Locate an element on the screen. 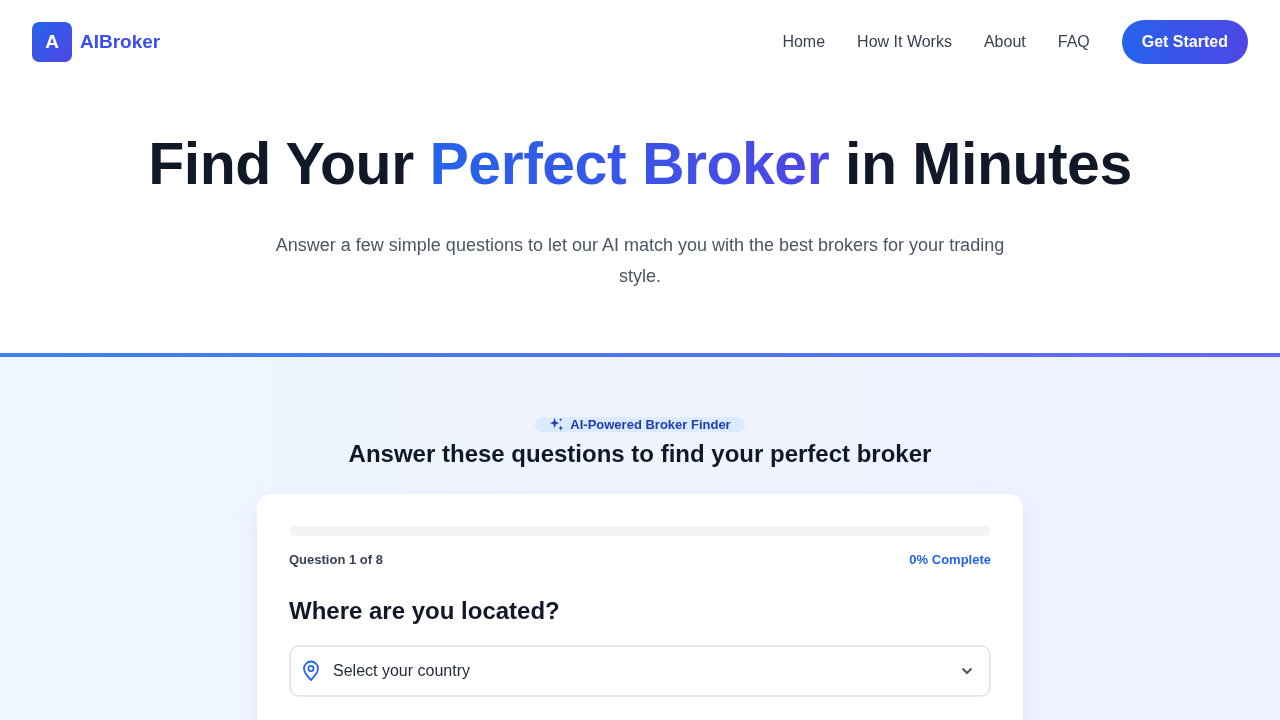  country-select: Select your country is located at coordinates (640, 671).